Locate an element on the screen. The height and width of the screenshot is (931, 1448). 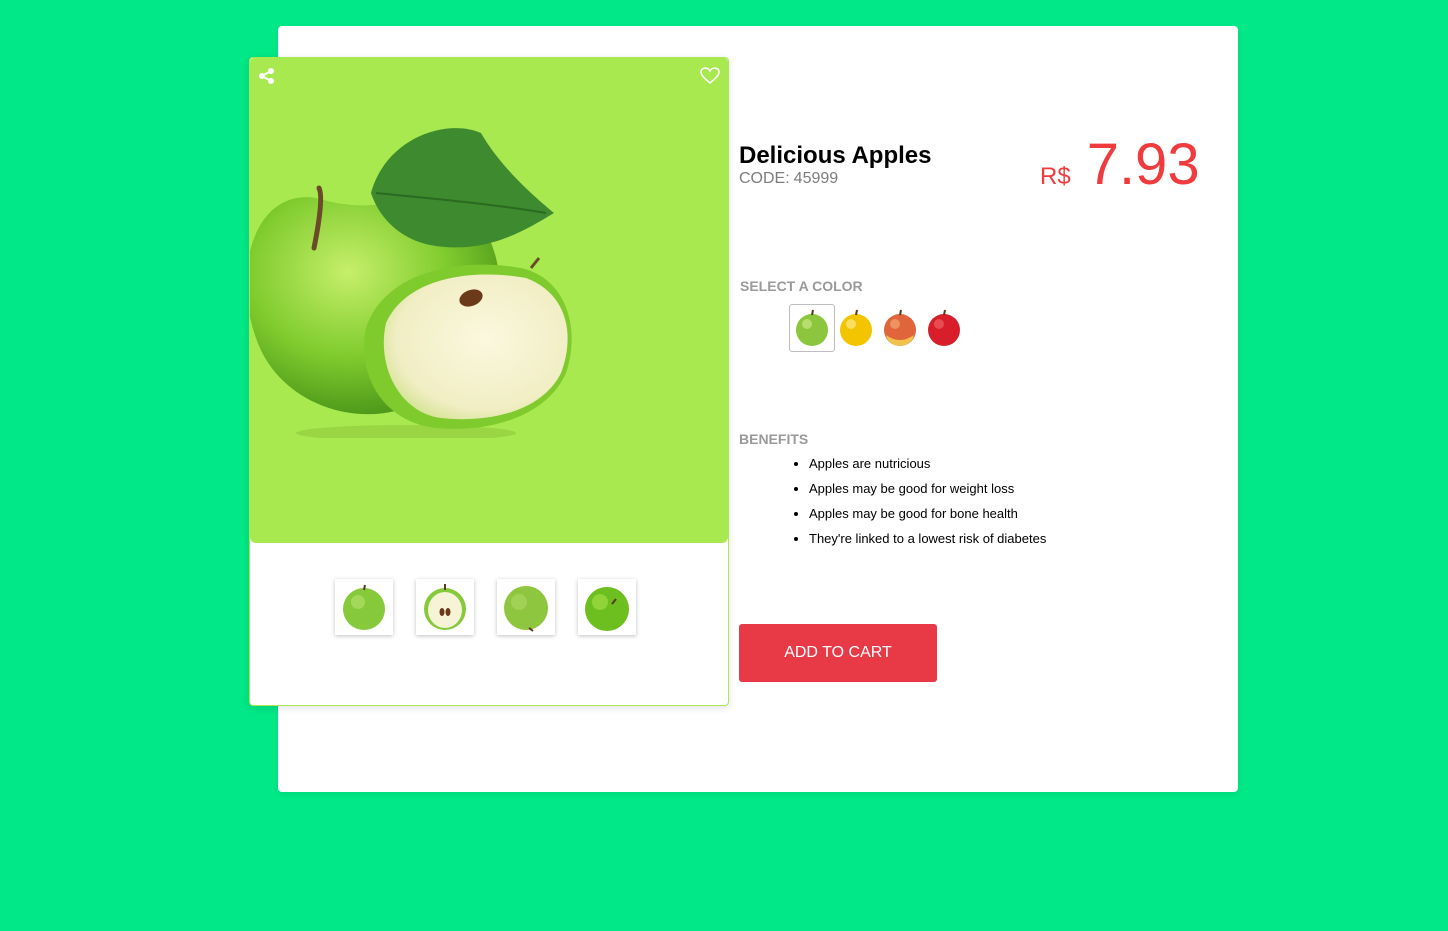
price-currency: R$ is located at coordinates (1055, 176).